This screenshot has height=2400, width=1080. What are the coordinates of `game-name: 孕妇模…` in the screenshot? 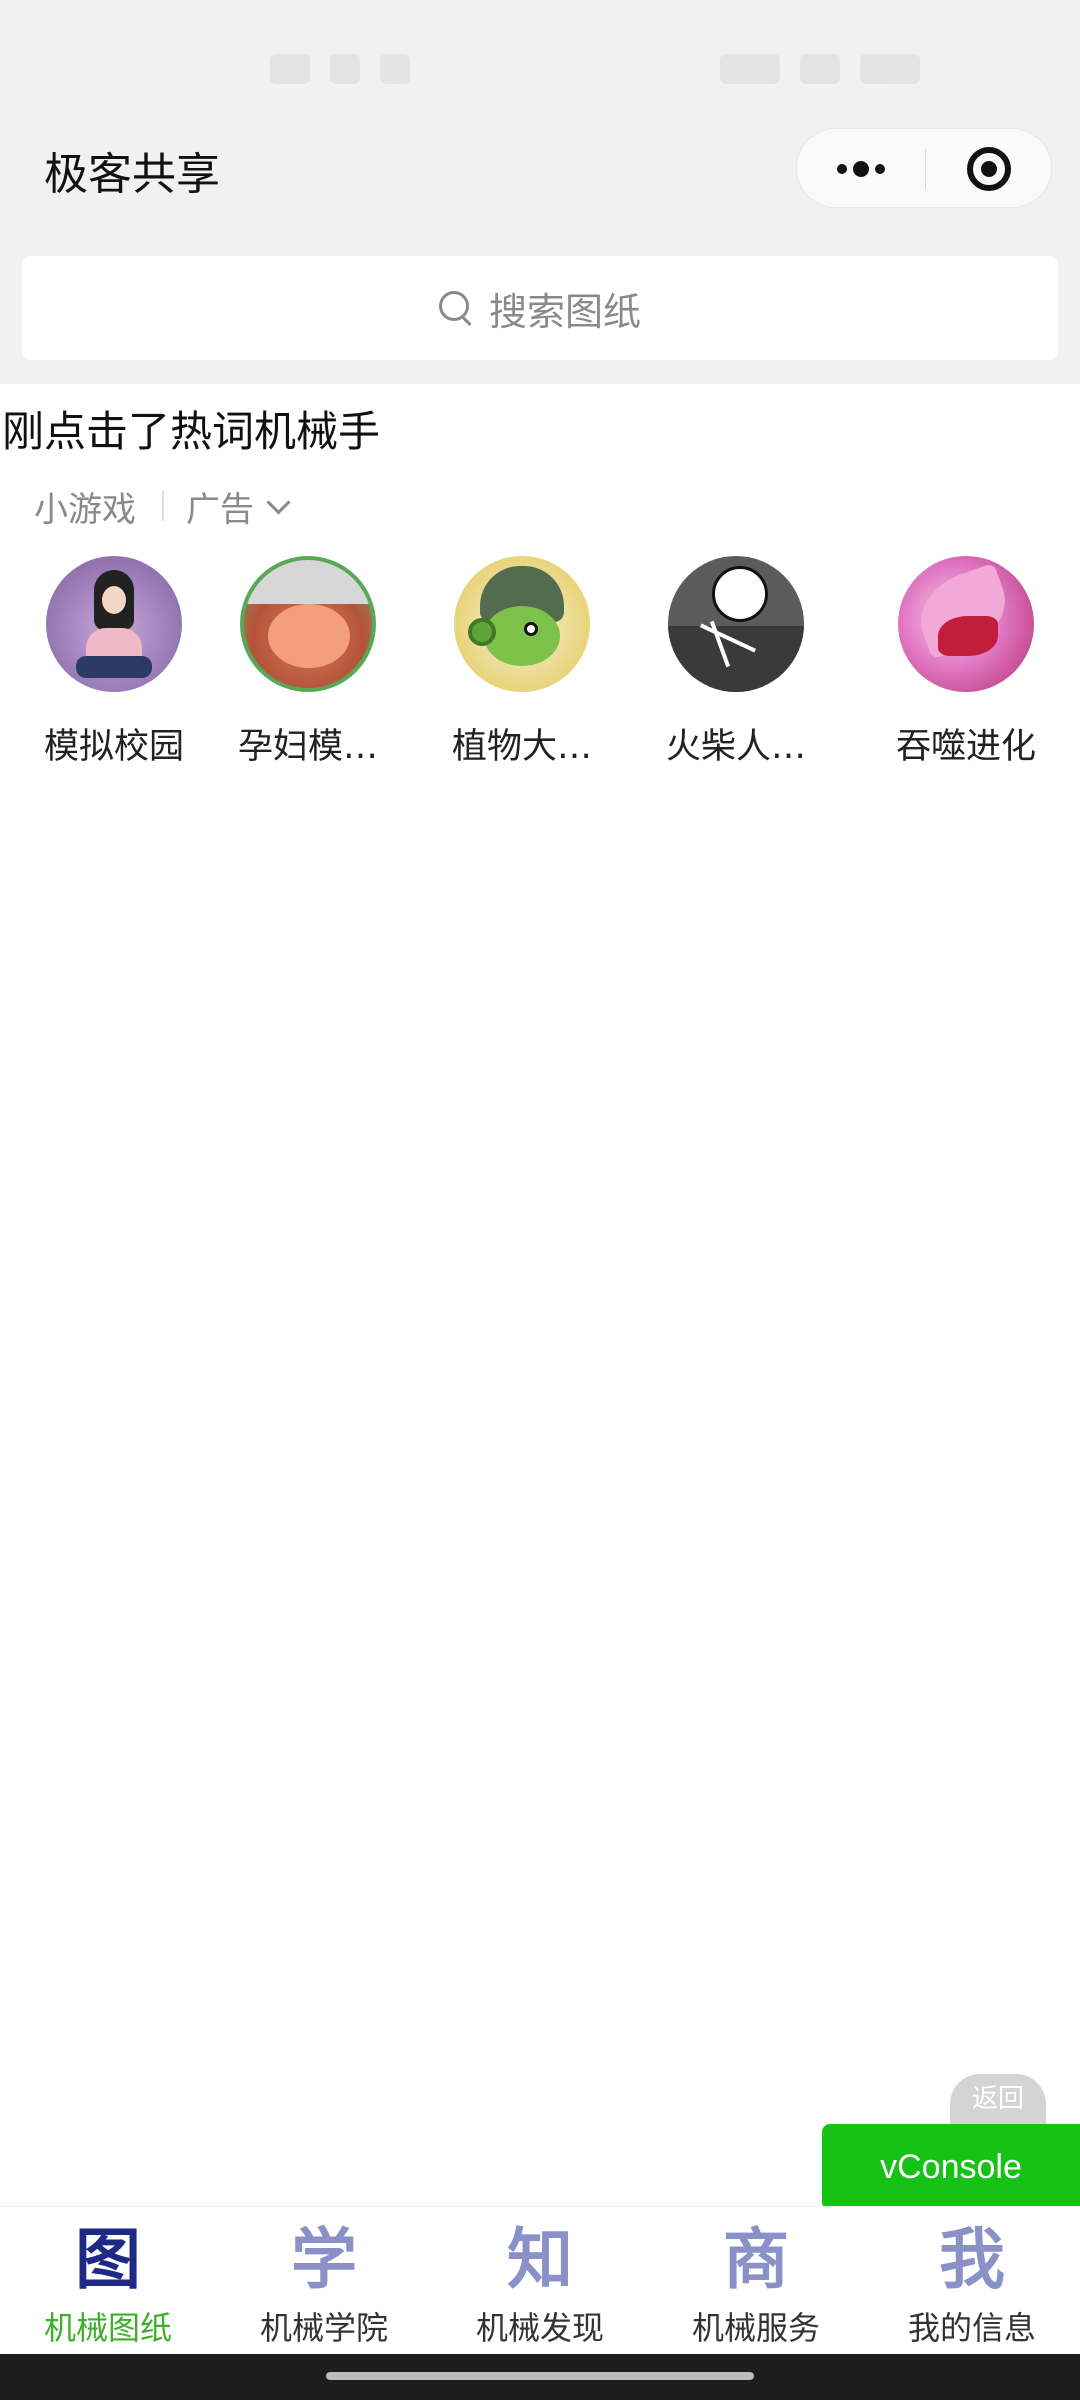 It's located at (307, 747).